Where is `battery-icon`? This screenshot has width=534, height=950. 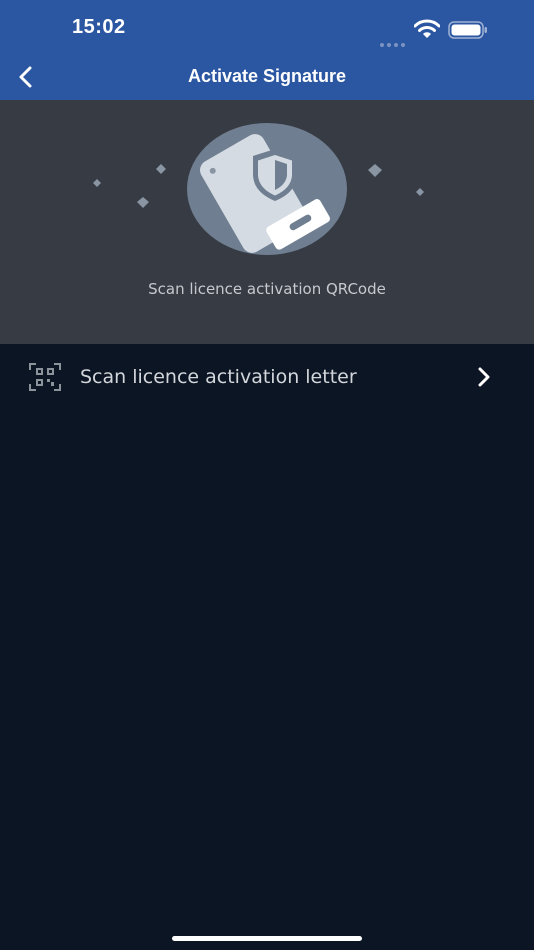 battery-icon is located at coordinates (467, 30).